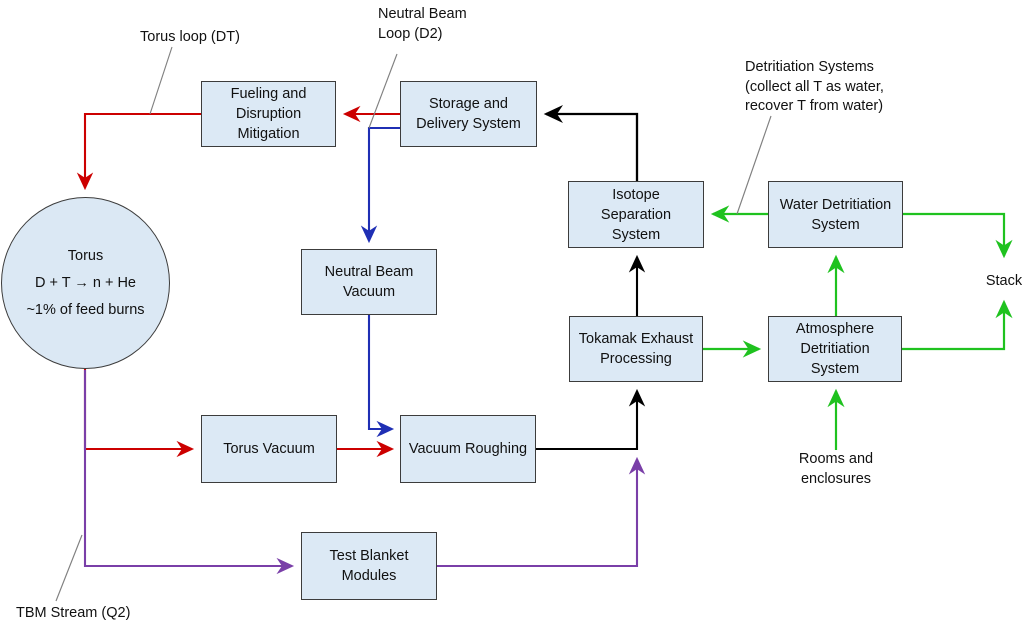 This screenshot has width=1022, height=626. Describe the element at coordinates (161, 80) in the screenshot. I see `leader-torus-loop` at that location.